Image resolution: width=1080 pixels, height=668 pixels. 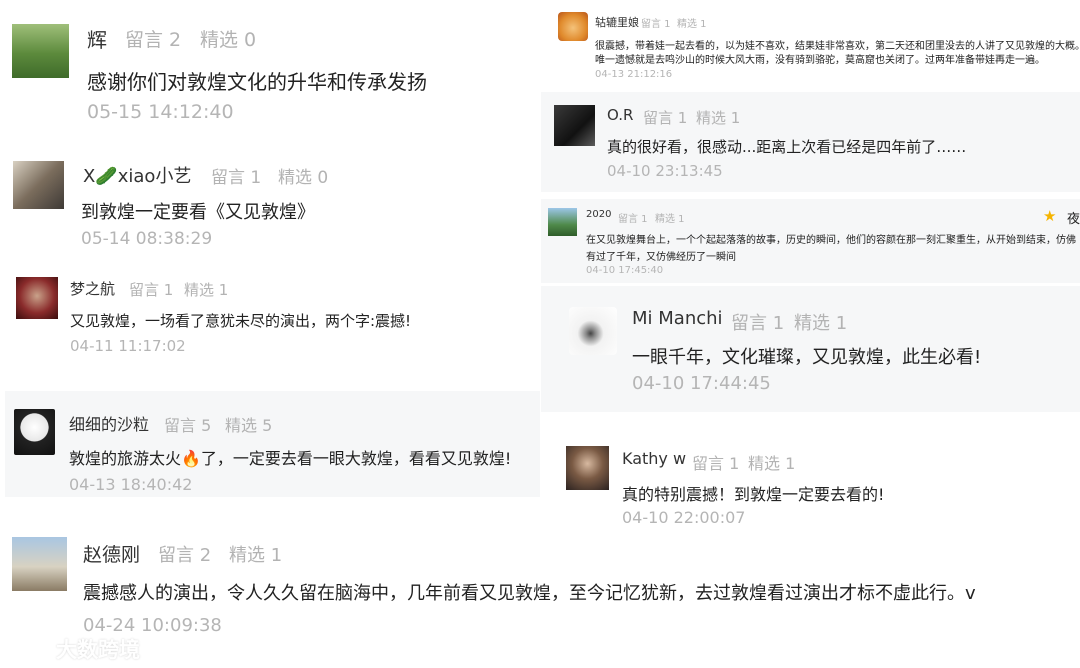 What do you see at coordinates (1073, 219) in the screenshot?
I see `side-char: 夜` at bounding box center [1073, 219].